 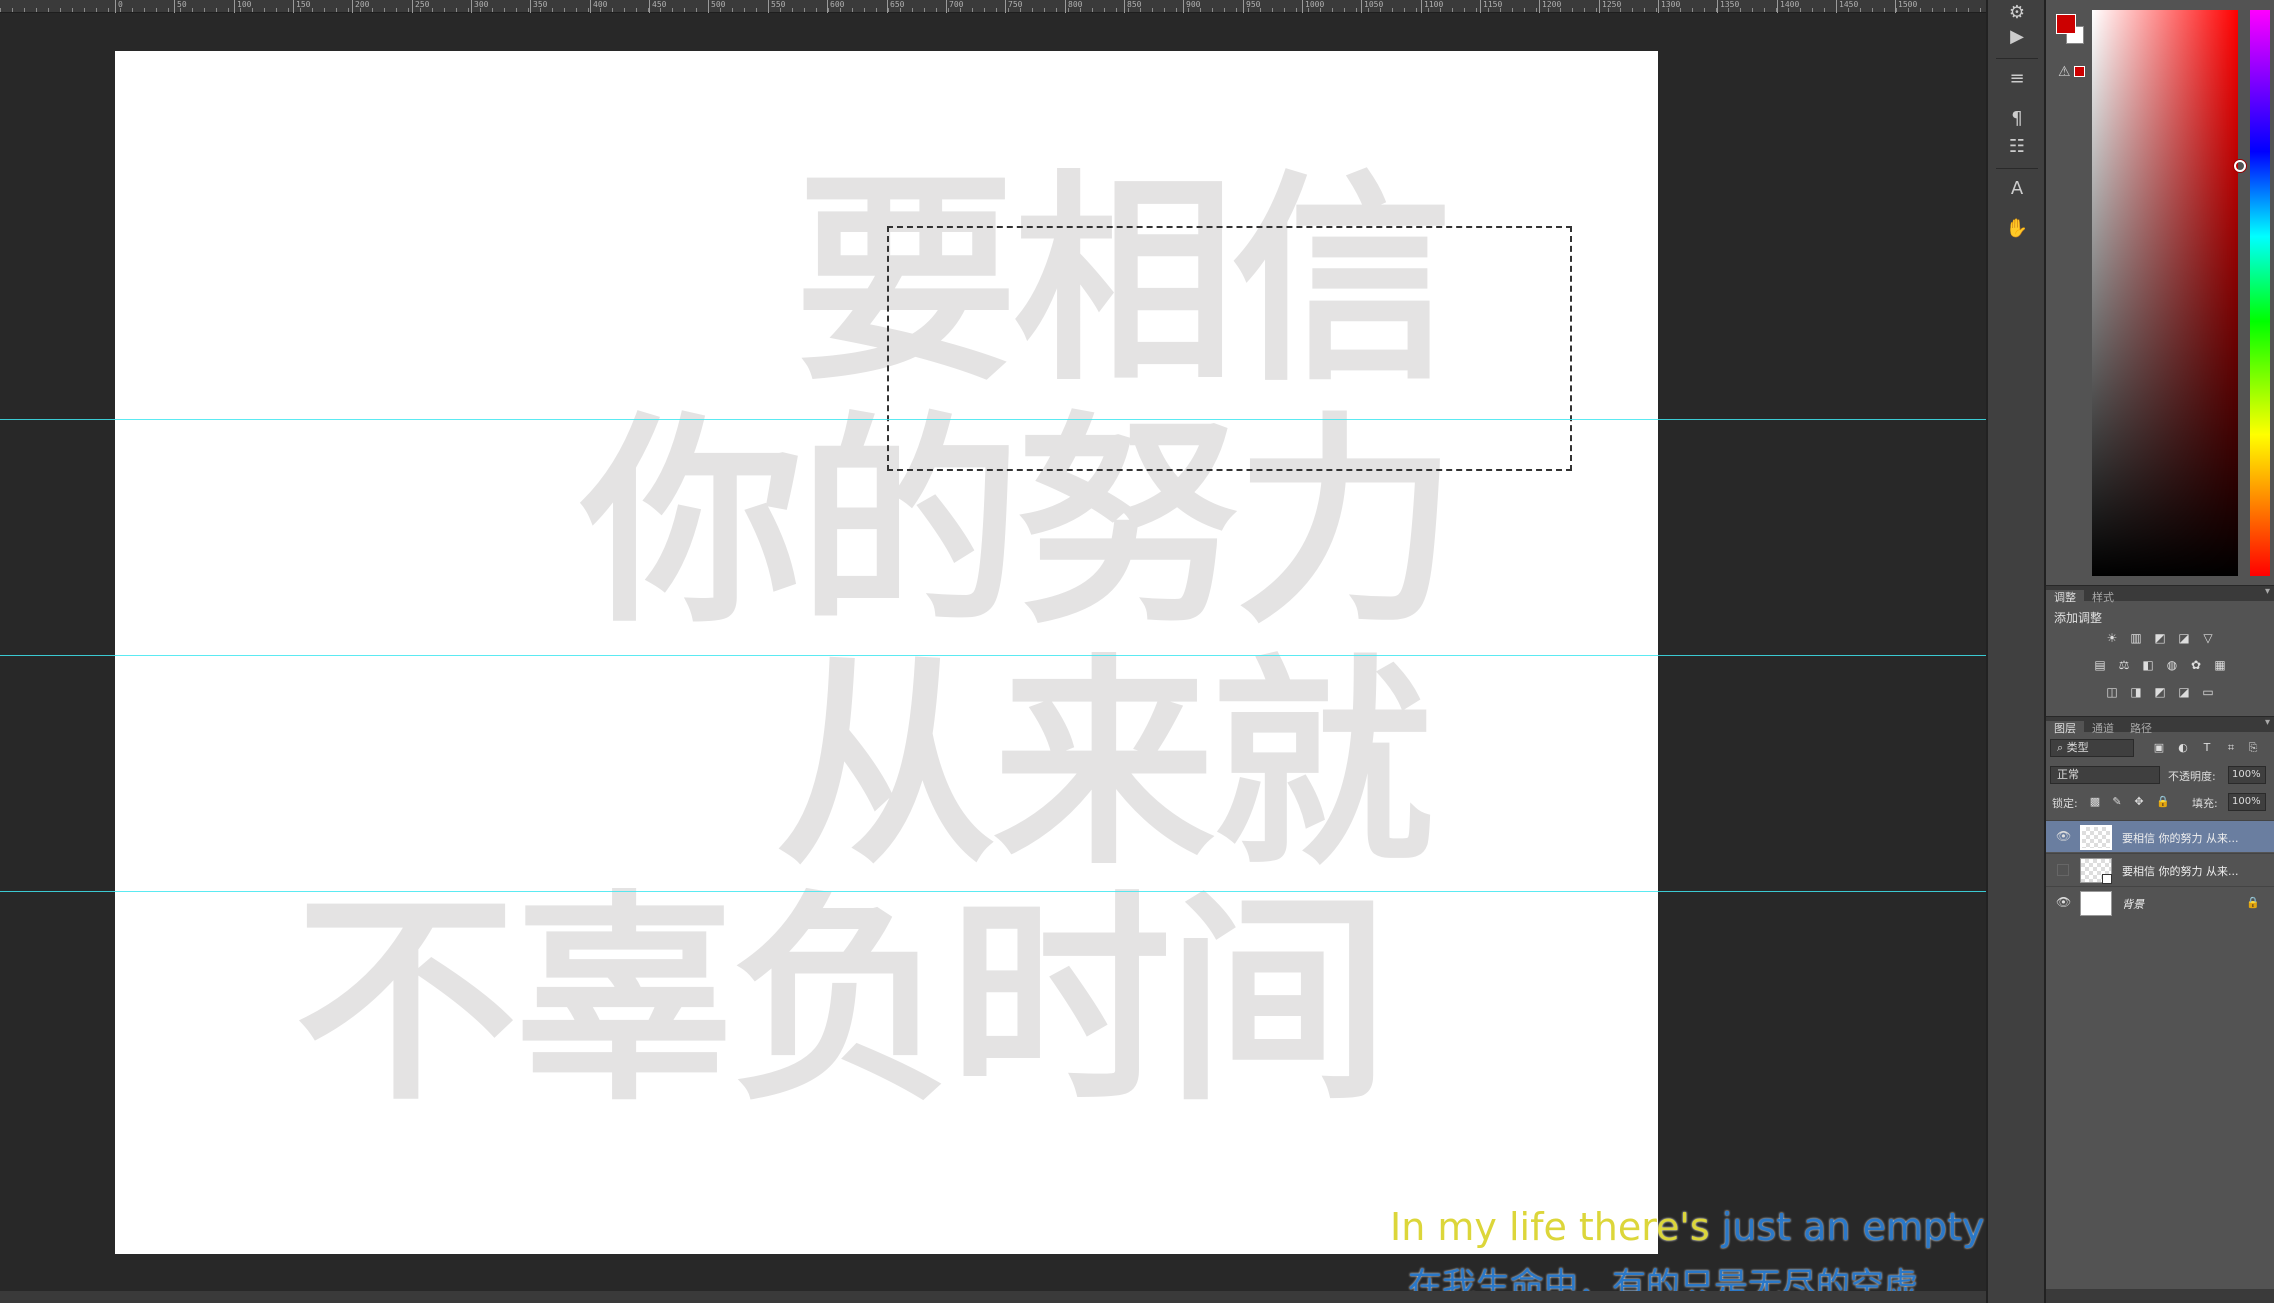 I want to click on tab-paths: 路径, so click(x=2141, y=729).